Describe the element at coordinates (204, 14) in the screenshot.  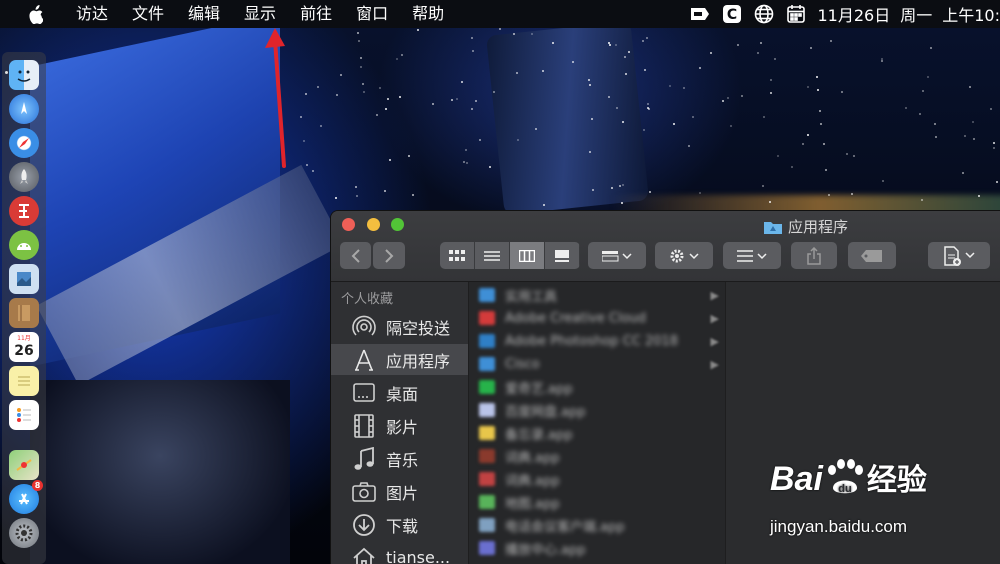
I see `menu-edit: 编辑` at that location.